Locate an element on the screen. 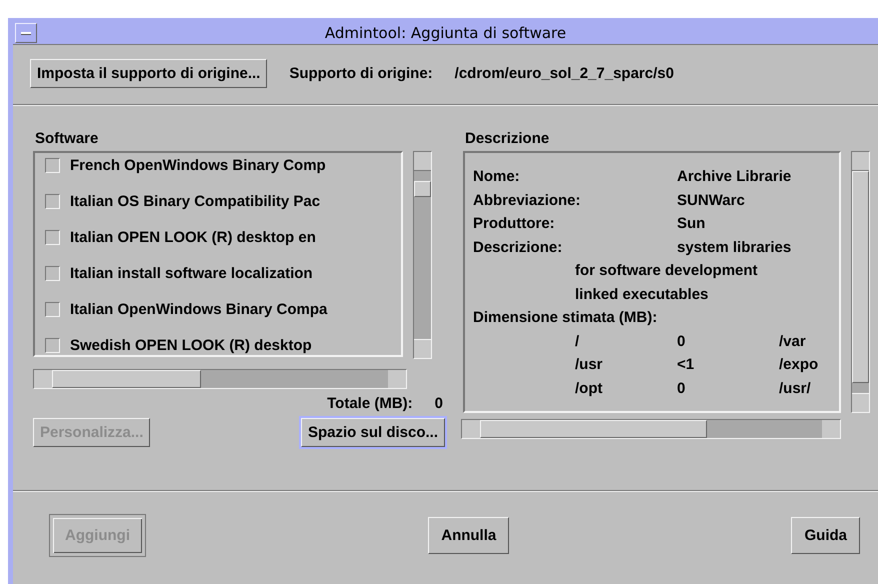  field-value: Sun is located at coordinates (691, 224).